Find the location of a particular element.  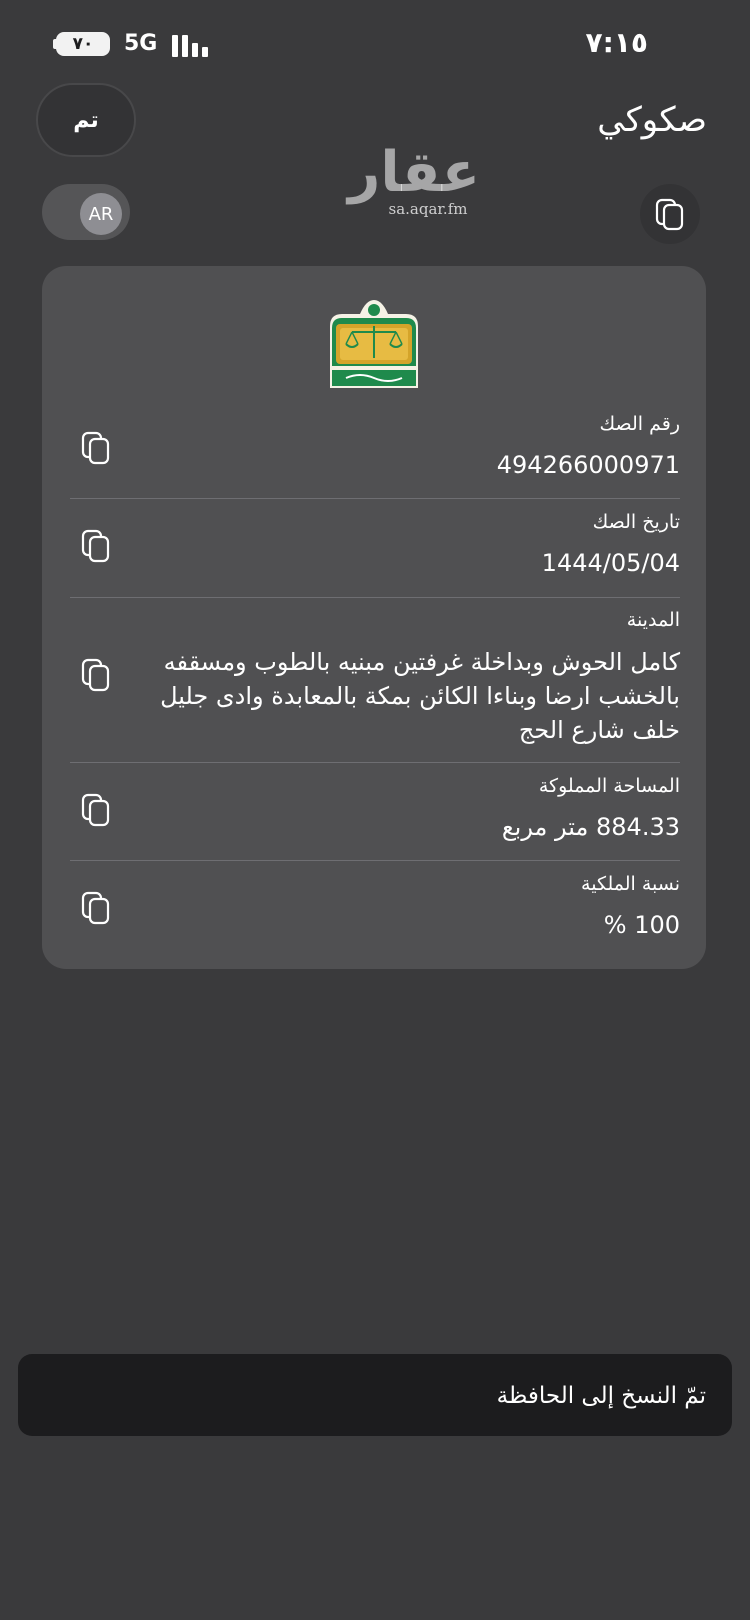

city-label: المدينة is located at coordinates (653, 620).